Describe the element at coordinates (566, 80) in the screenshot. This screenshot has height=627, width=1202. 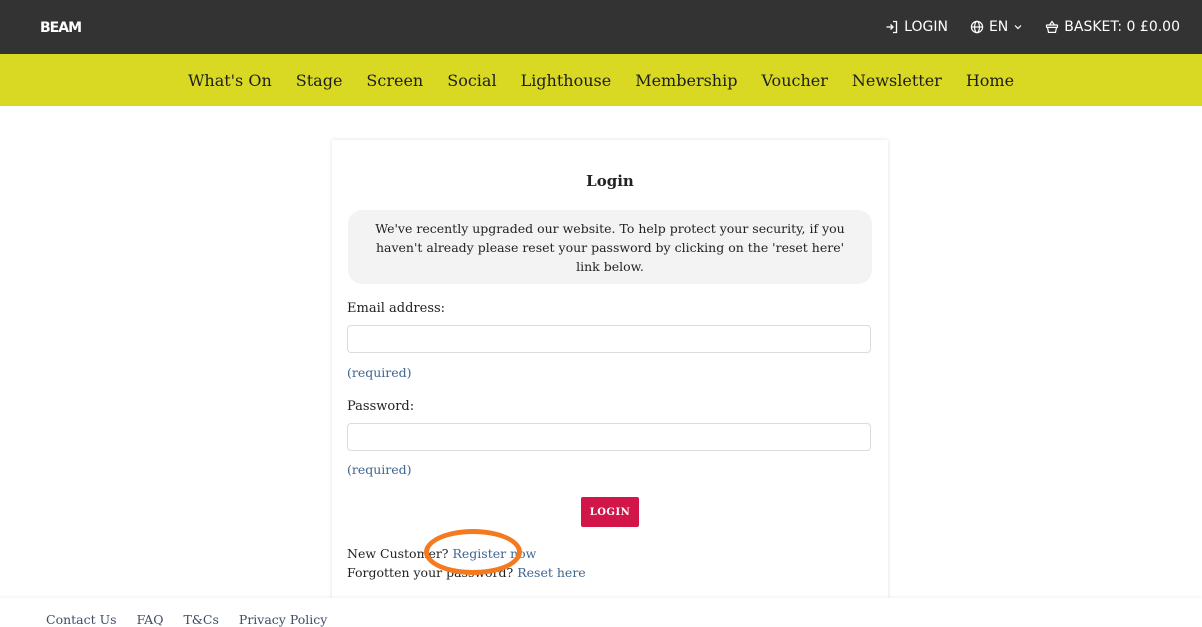
I see `nav-item-lighthouse: Lighthouse` at that location.